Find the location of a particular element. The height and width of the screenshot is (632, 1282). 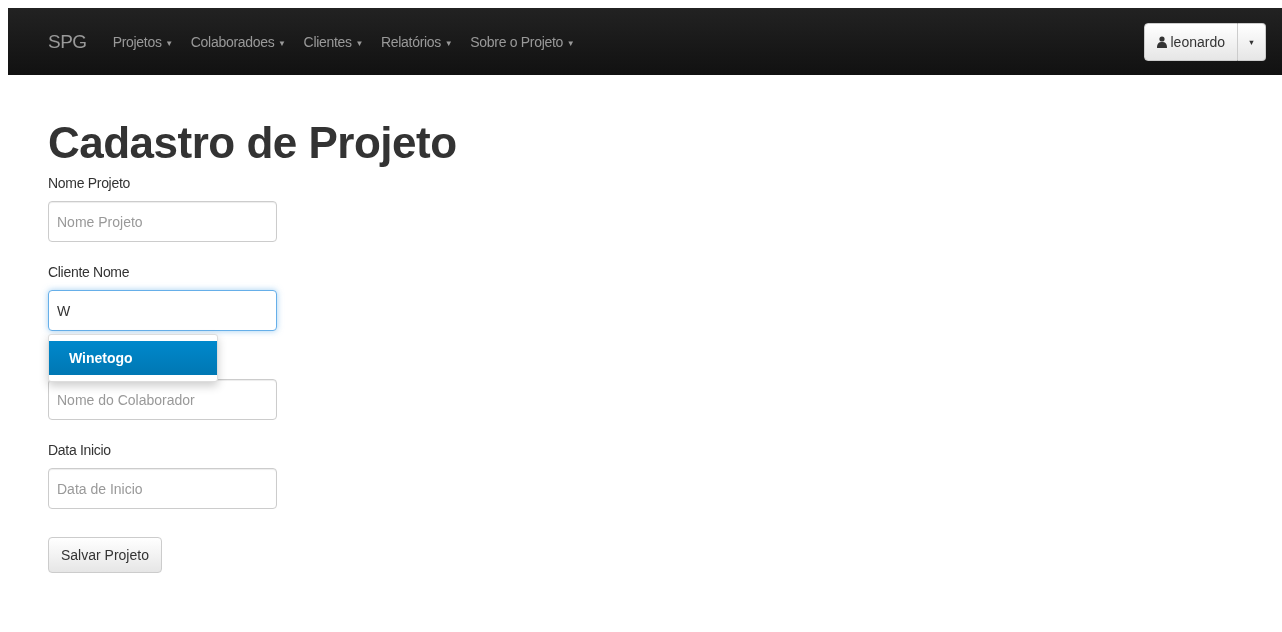

user-icon is located at coordinates (1161, 41).